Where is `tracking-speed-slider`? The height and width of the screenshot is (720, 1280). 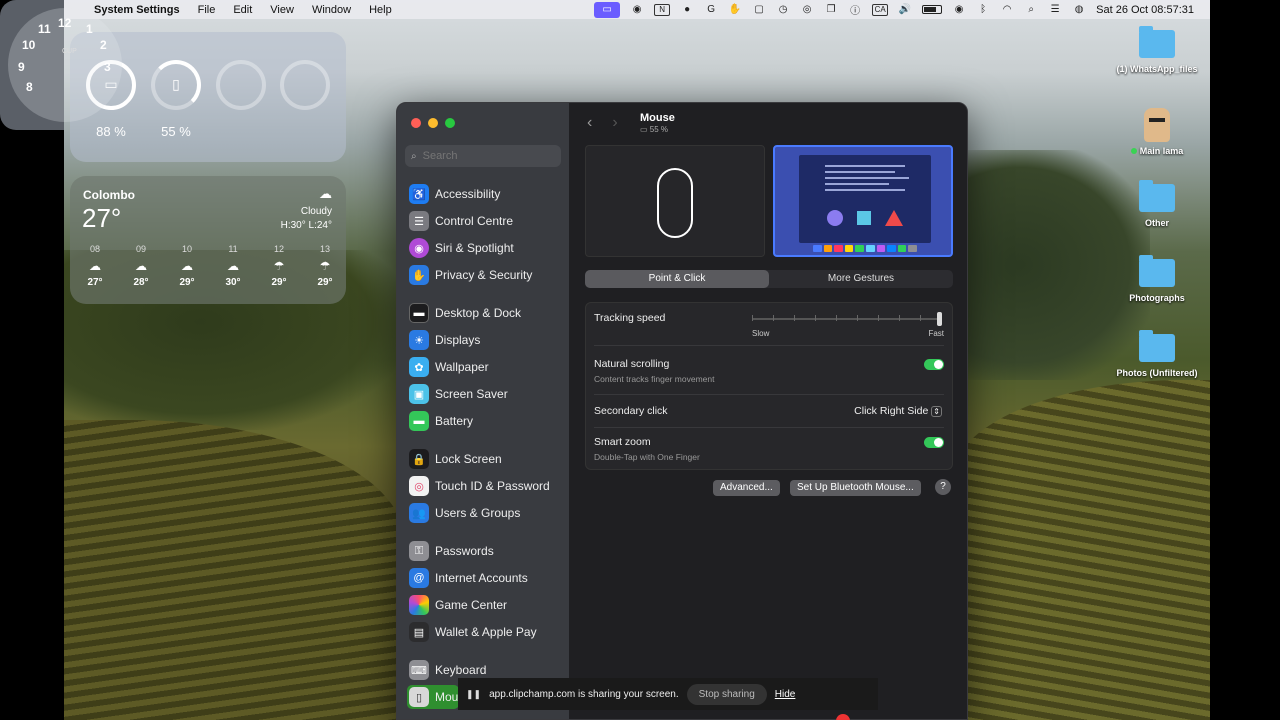 tracking-speed-slider is located at coordinates (847, 319).